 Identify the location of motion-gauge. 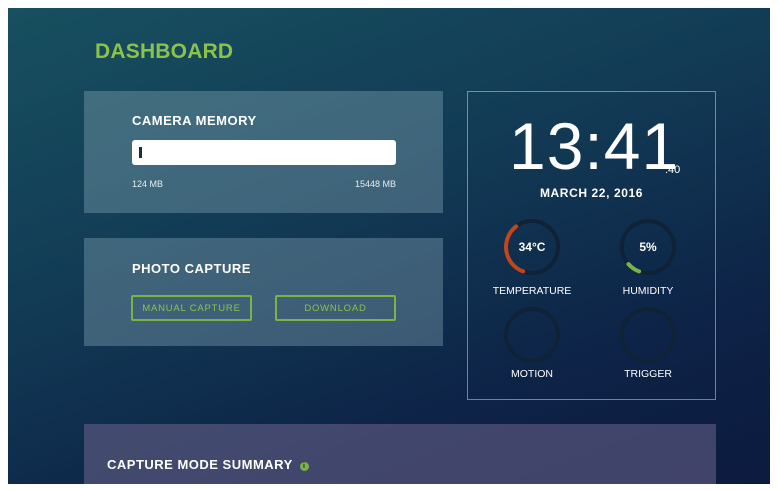
(532, 335).